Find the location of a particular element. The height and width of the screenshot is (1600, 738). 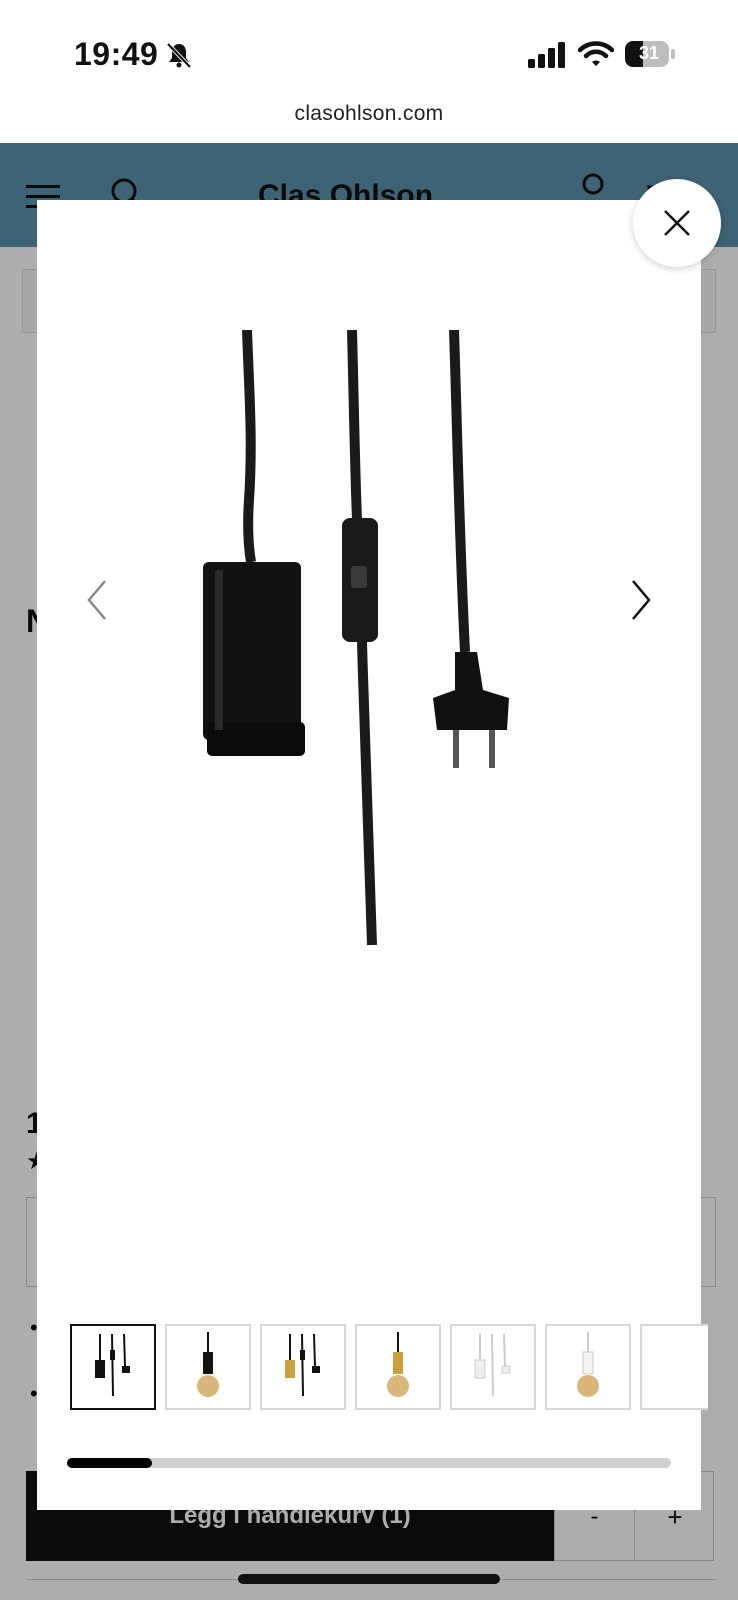

gallery-scrollbar is located at coordinates (369, 1463).